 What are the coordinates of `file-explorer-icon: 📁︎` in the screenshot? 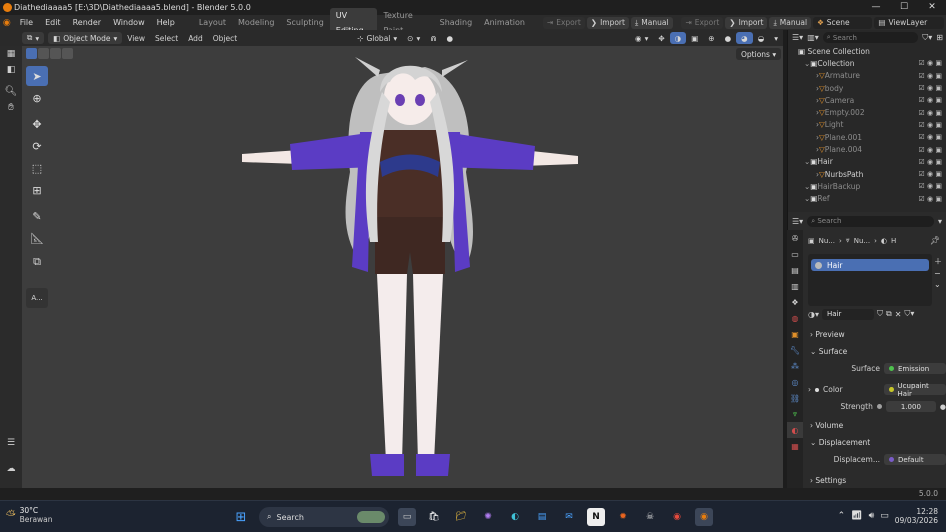 It's located at (461, 517).